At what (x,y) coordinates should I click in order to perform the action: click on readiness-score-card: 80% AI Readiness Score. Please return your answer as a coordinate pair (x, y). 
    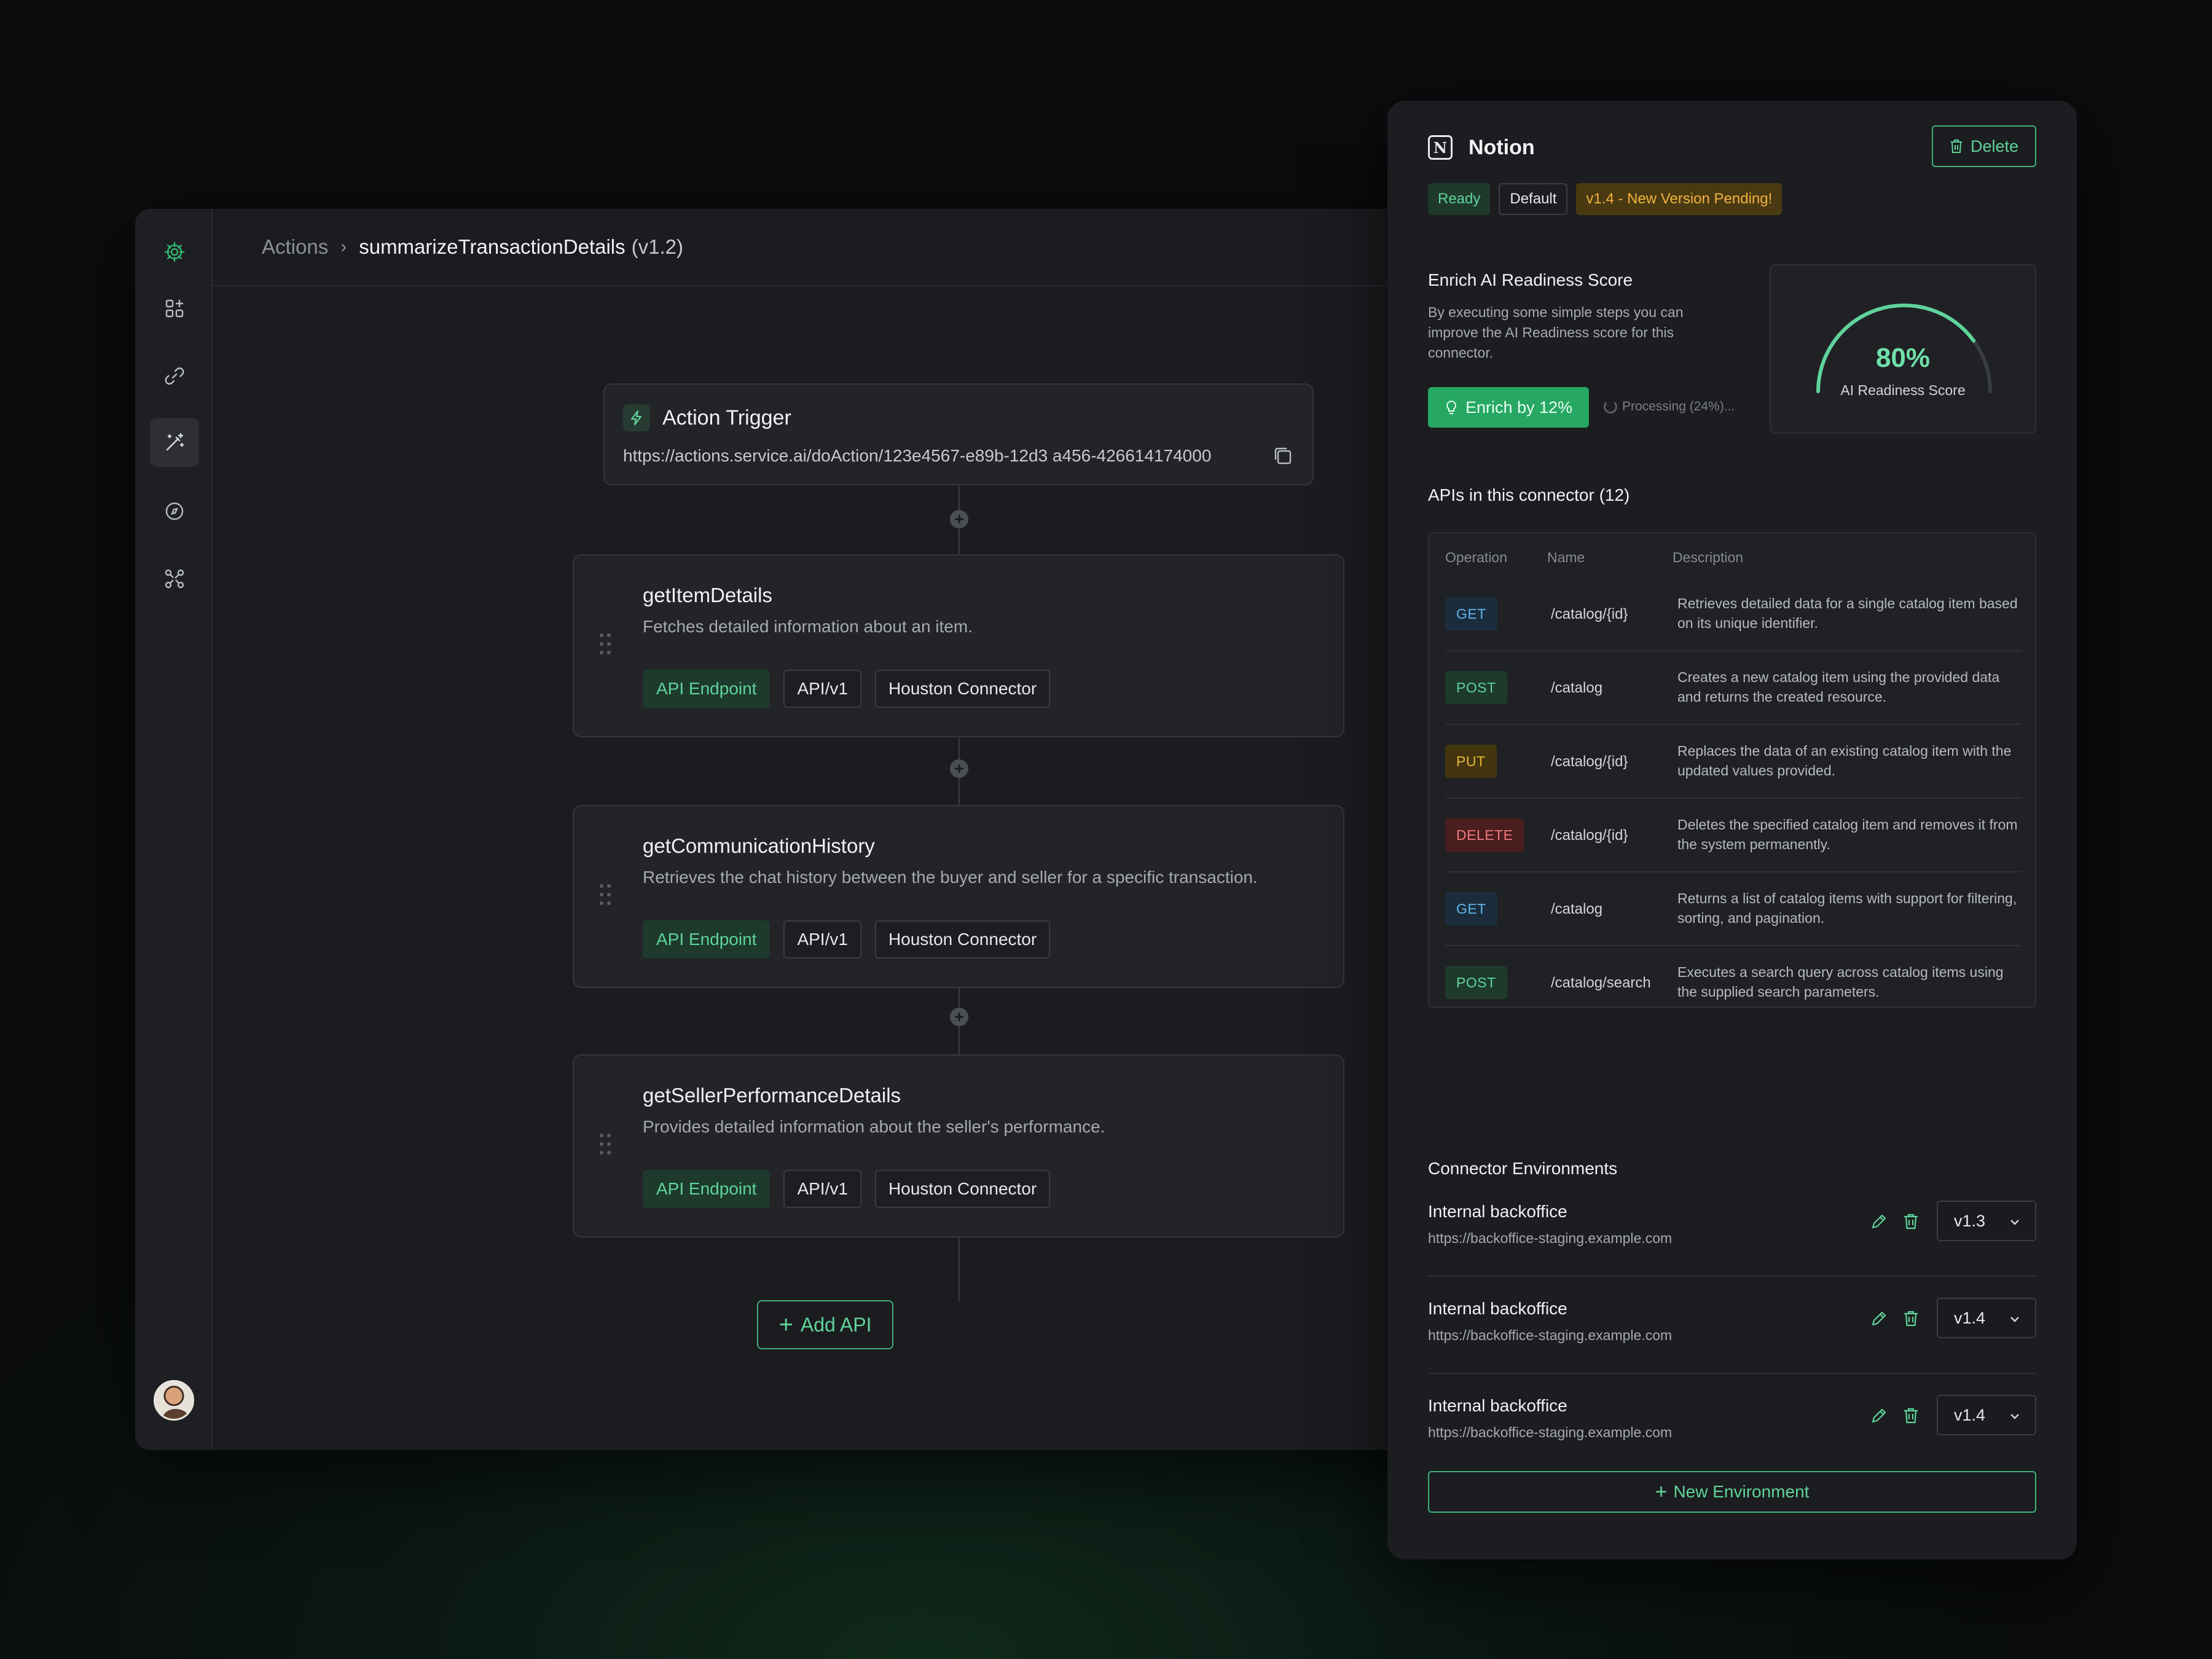
    Looking at the image, I should click on (1903, 349).